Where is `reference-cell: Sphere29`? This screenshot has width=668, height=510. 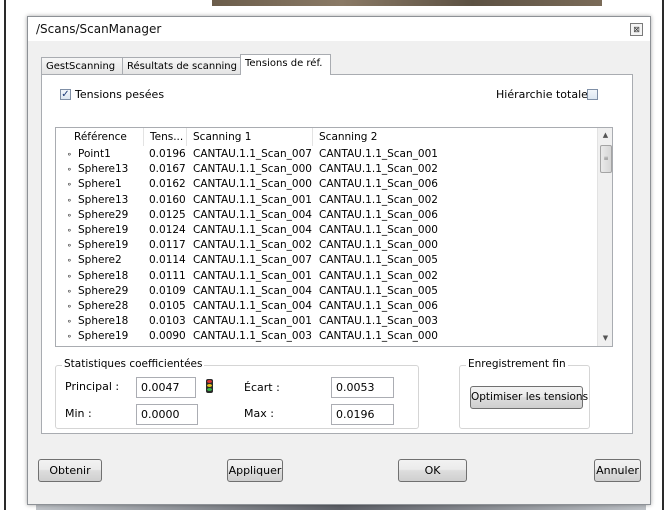 reference-cell: Sphere29 is located at coordinates (103, 290).